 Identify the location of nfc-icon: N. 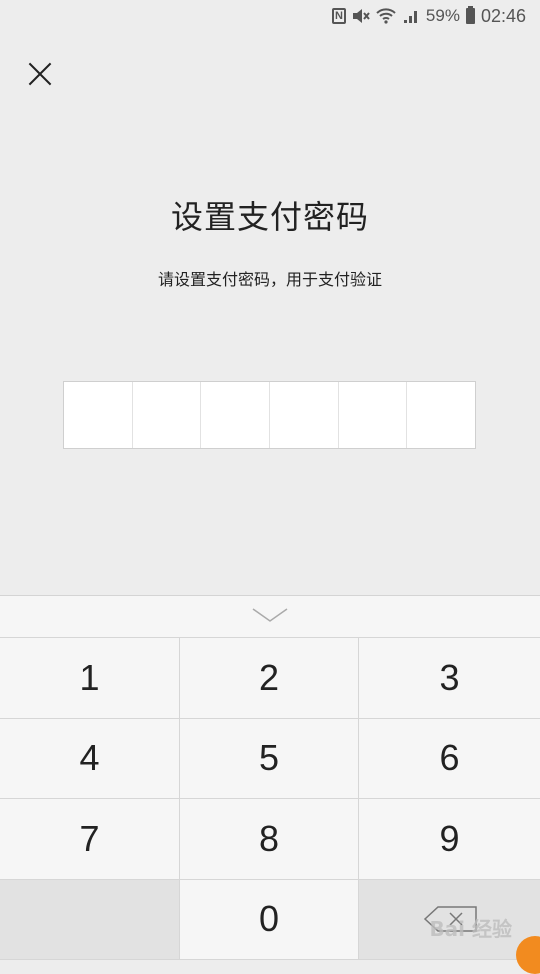
(338, 16).